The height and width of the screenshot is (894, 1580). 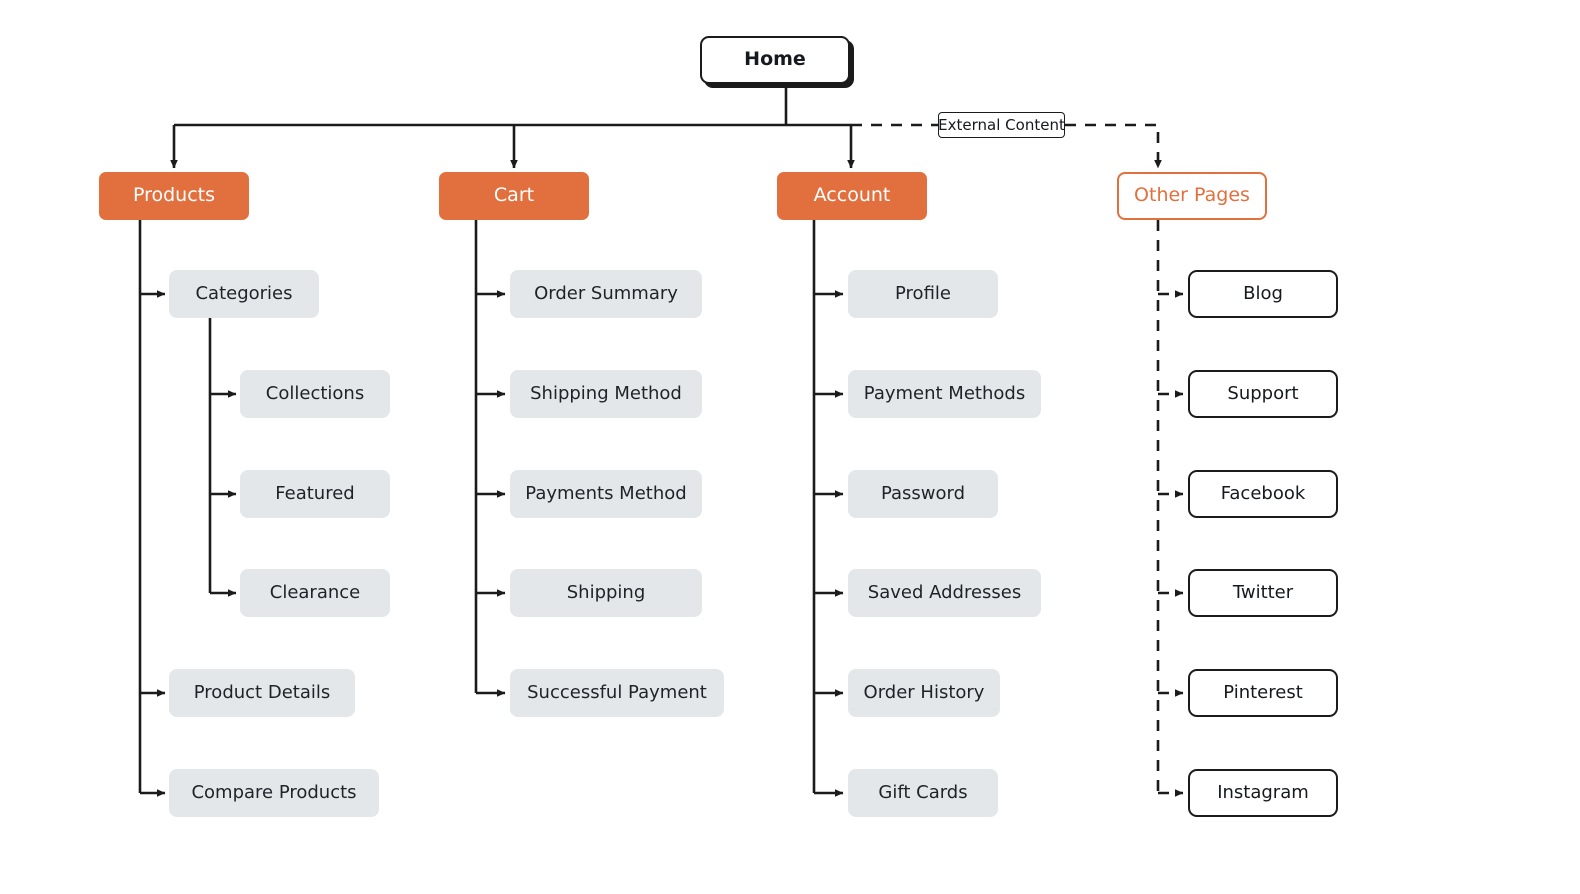 I want to click on node-home-label: Home, so click(x=775, y=59).